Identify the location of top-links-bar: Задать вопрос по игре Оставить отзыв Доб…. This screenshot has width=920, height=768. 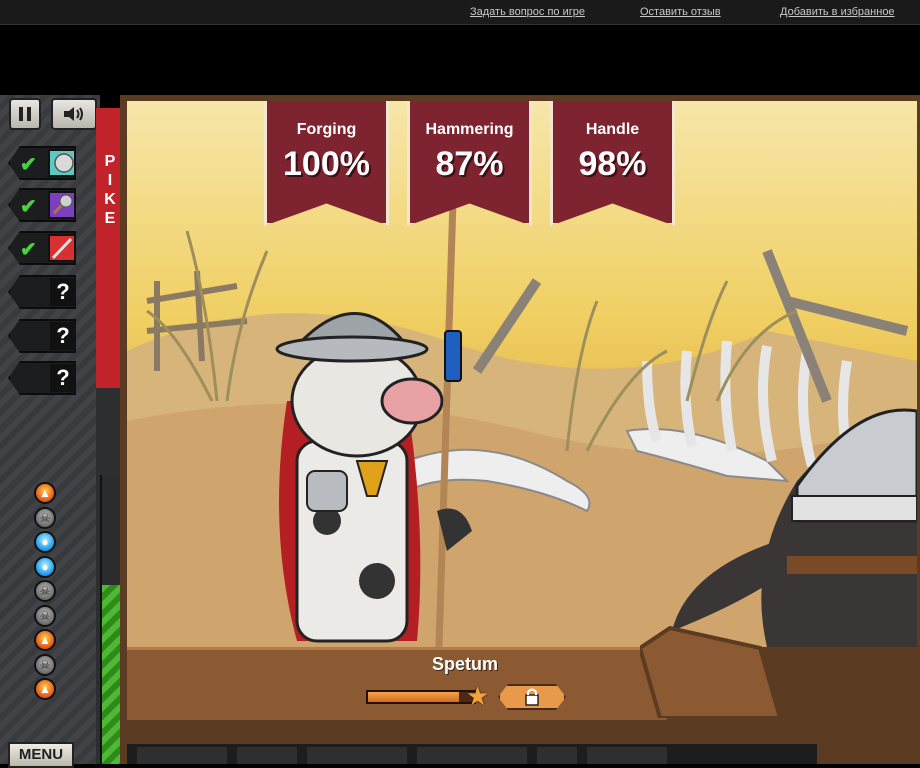
(460, 12).